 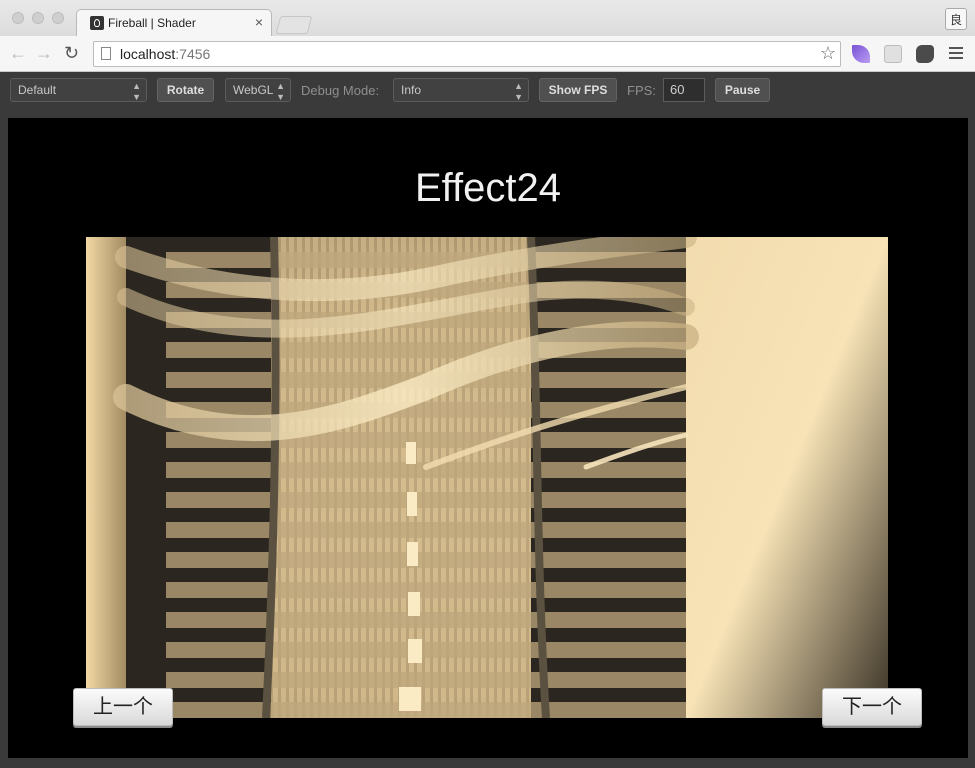 What do you see at coordinates (259, 22) in the screenshot?
I see `tab-close-icon: ×` at bounding box center [259, 22].